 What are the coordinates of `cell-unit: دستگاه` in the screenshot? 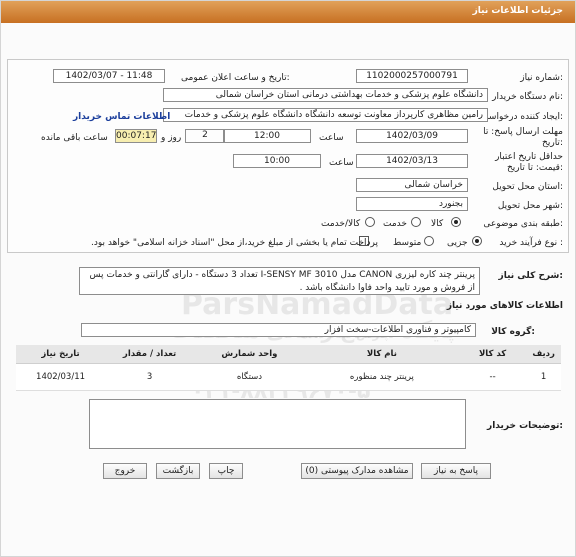 It's located at (249, 377).